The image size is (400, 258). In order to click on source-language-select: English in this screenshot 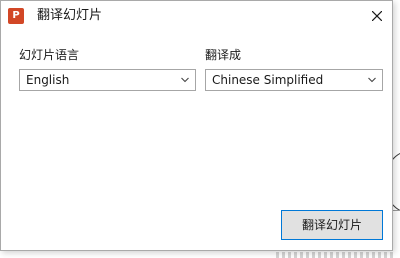, I will do `click(107, 80)`.